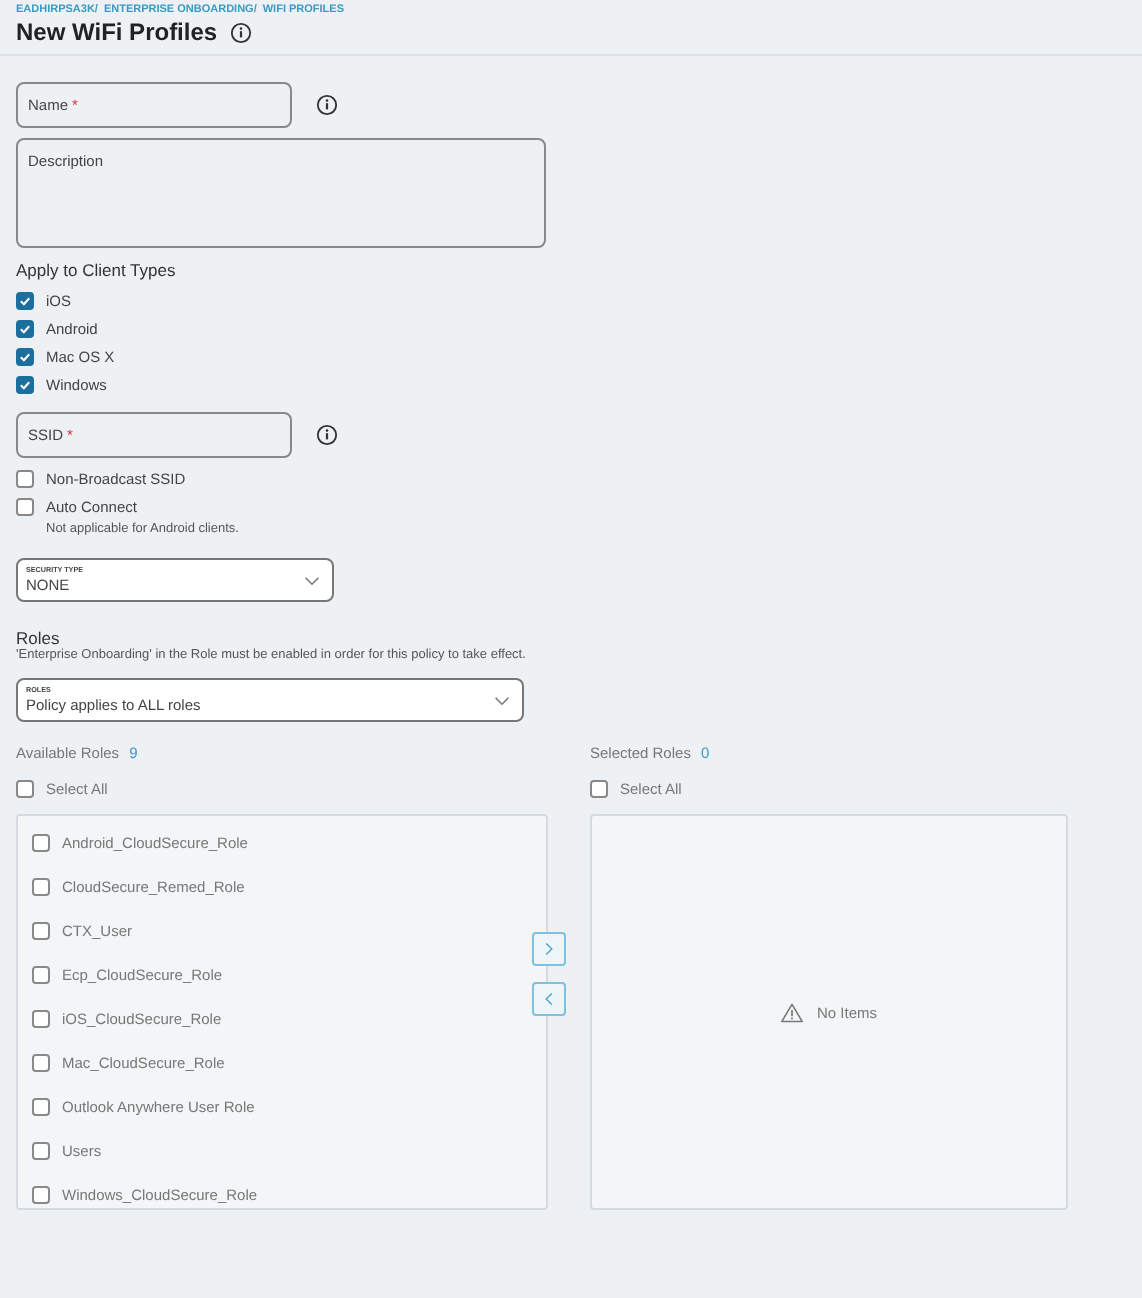 This screenshot has height=1298, width=1142. What do you see at coordinates (97, 270) in the screenshot?
I see `section-heading: Apply to Client Types` at bounding box center [97, 270].